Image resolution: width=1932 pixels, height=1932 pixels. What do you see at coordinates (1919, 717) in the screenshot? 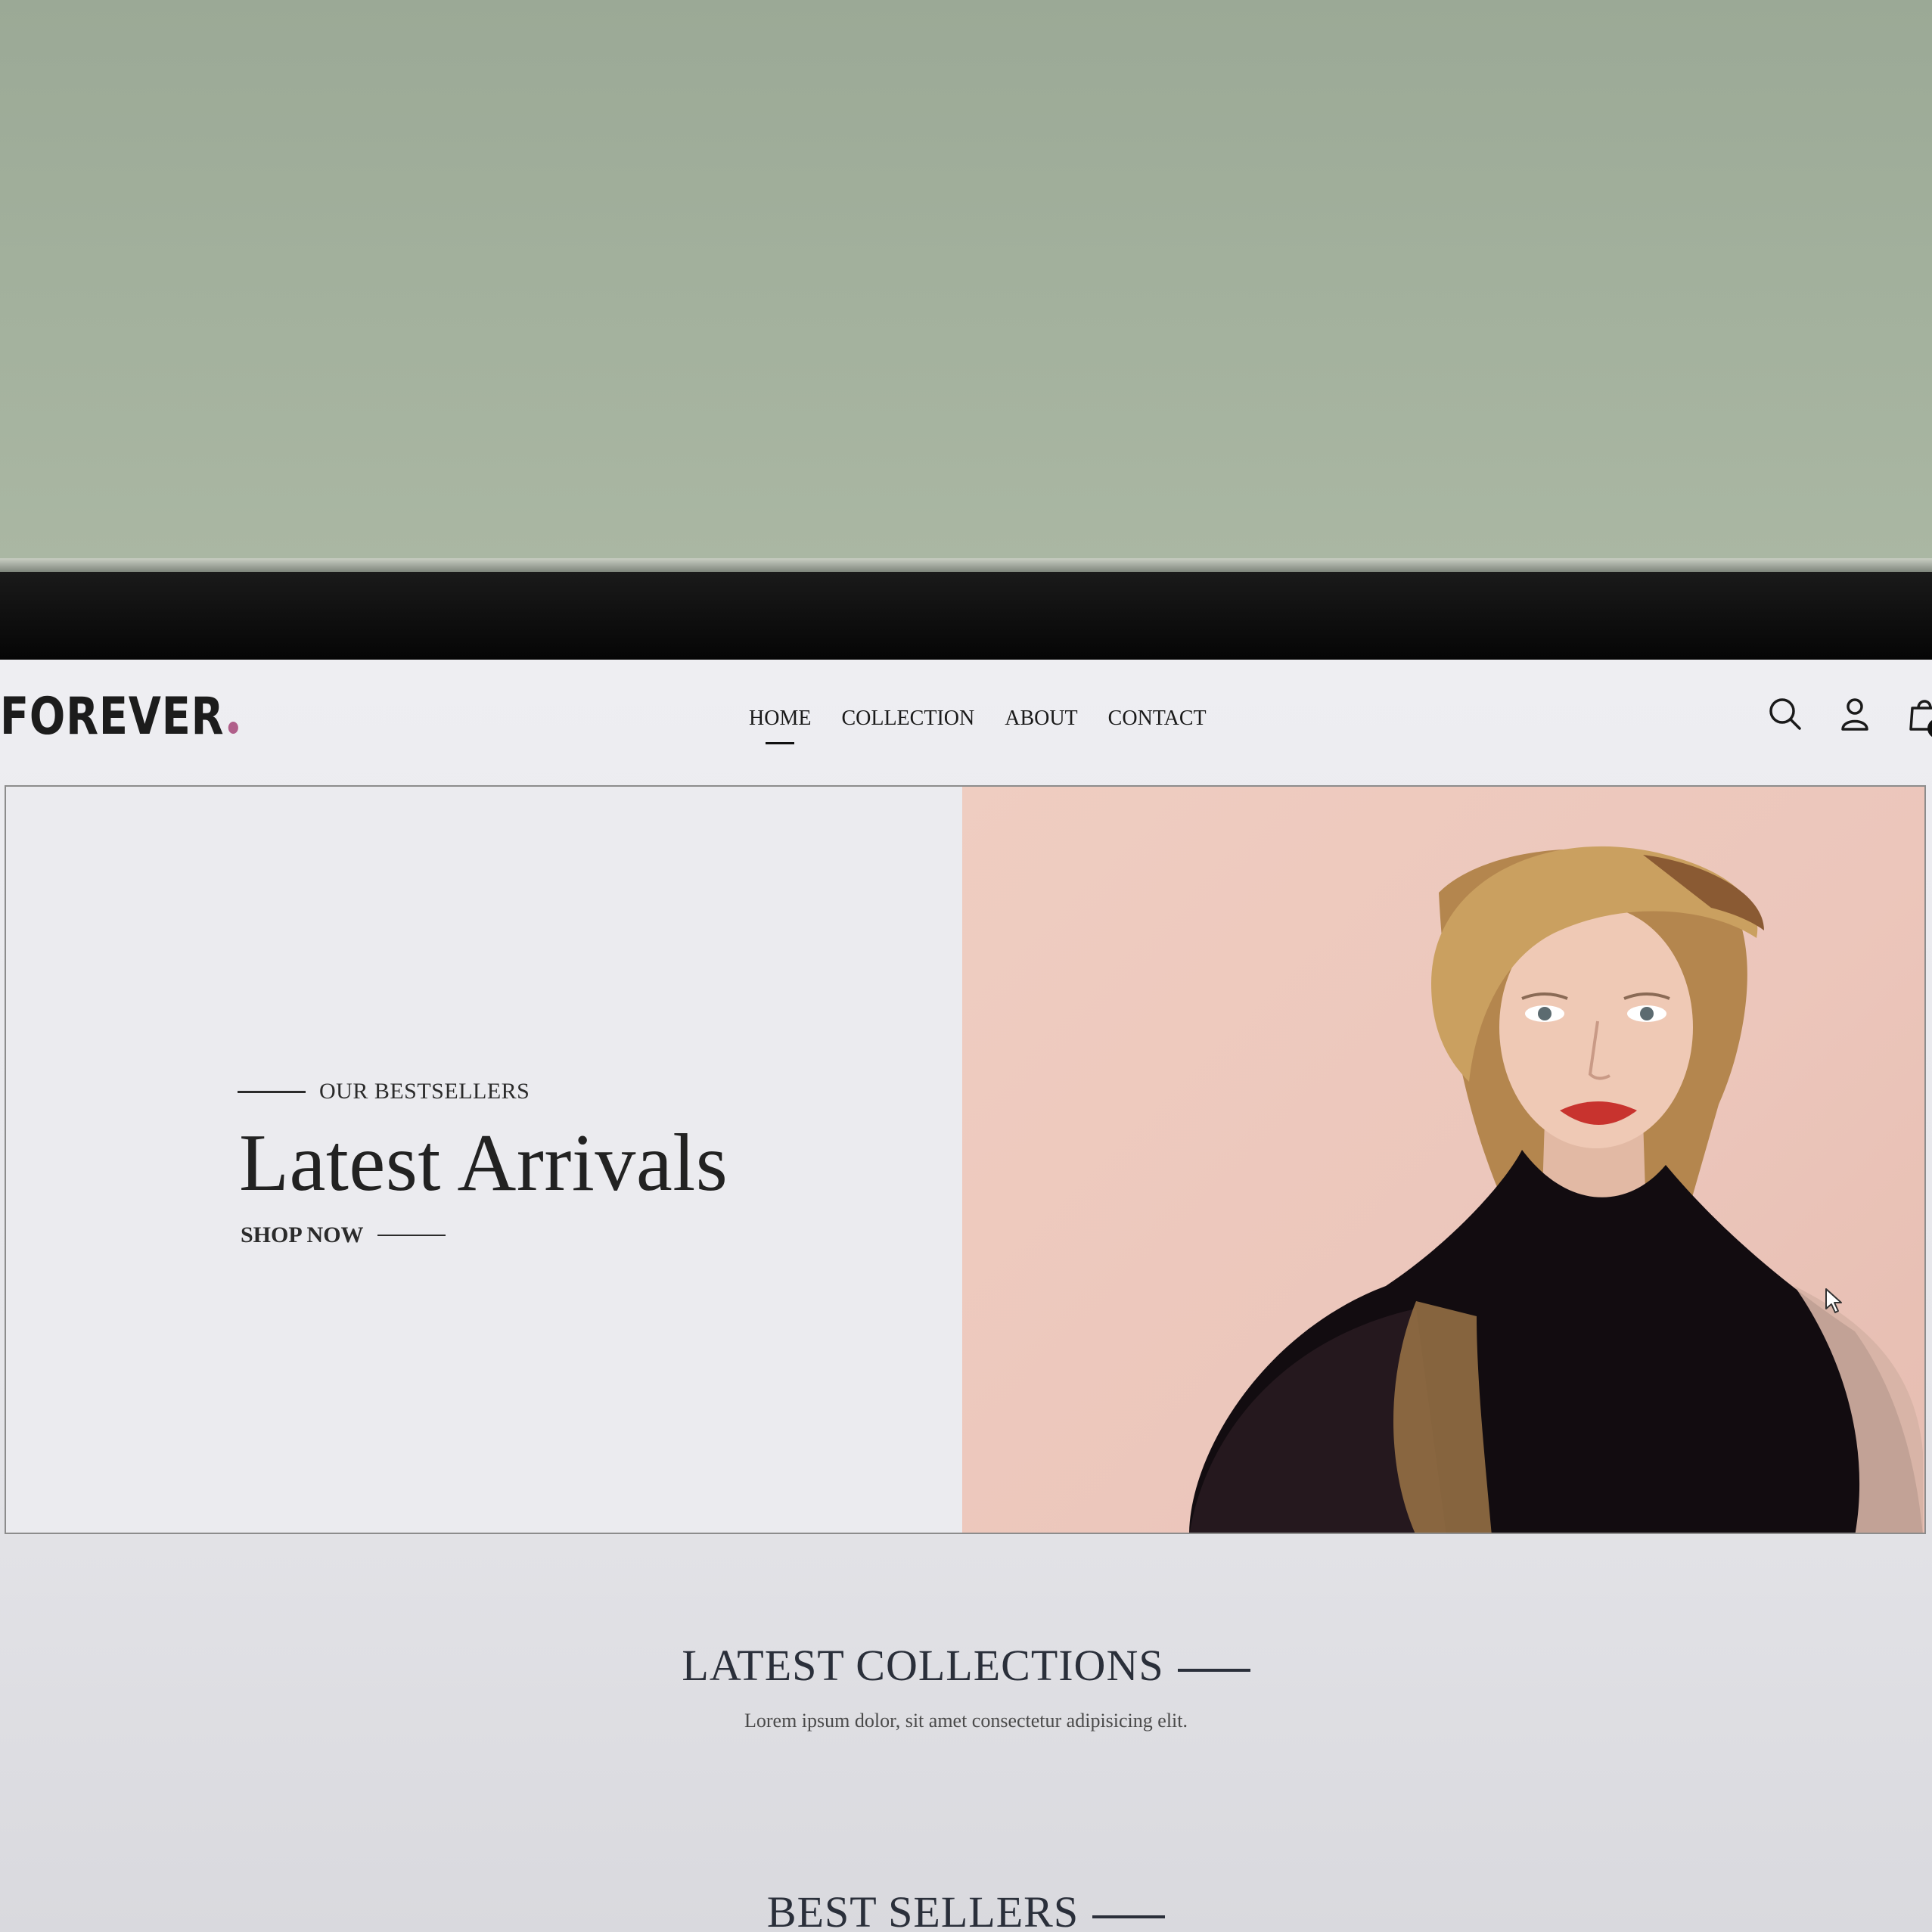
I see `cart-icon: 0` at bounding box center [1919, 717].